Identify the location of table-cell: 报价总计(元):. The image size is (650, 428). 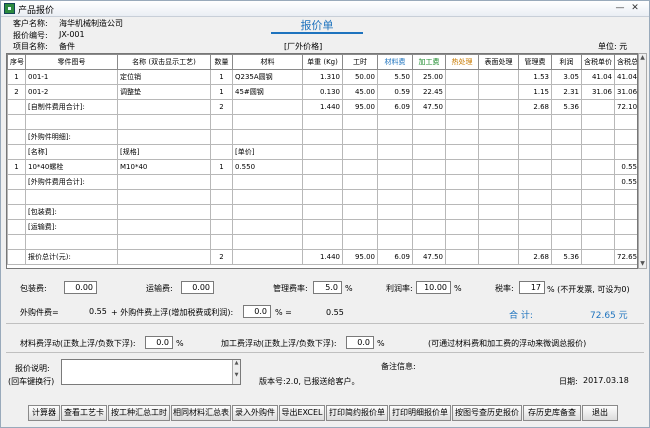
(71, 257).